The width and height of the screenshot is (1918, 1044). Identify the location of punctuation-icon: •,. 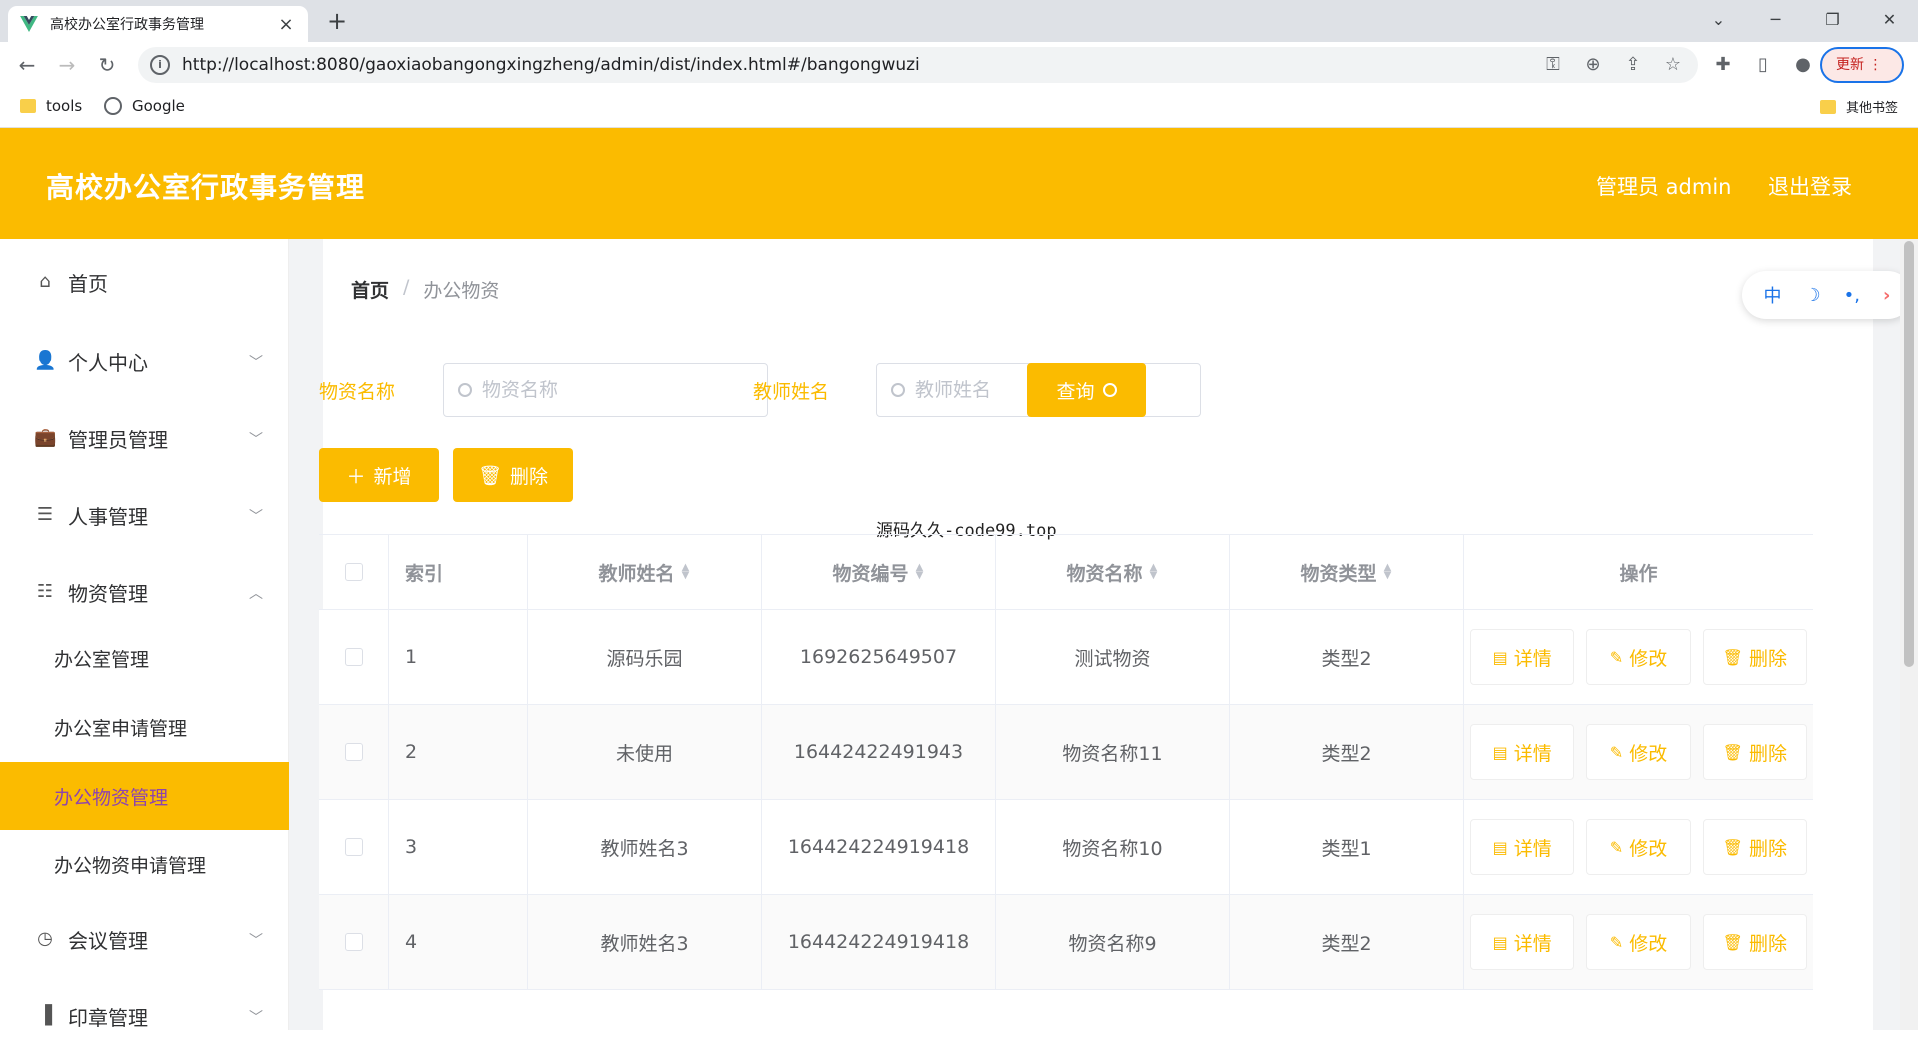
(1852, 295).